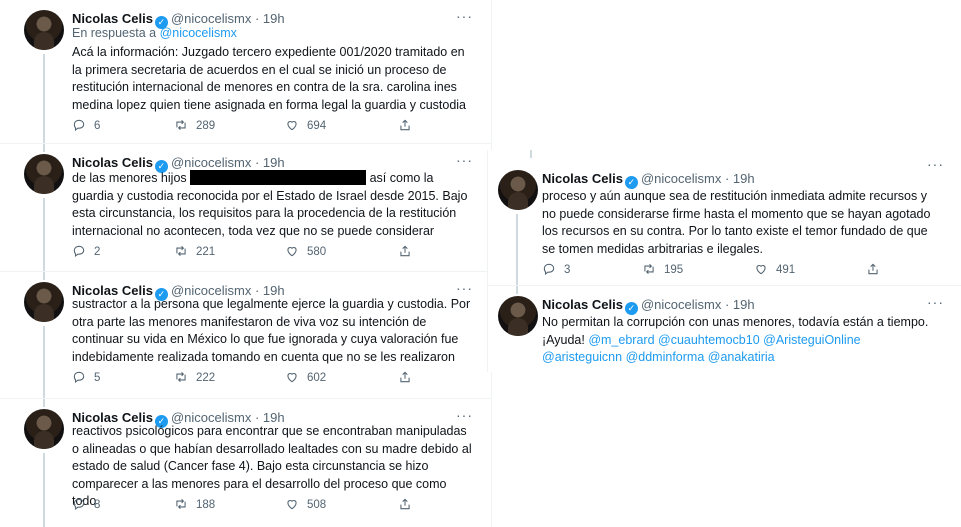  I want to click on reply-mention-link: @nicocelismx, so click(198, 33).